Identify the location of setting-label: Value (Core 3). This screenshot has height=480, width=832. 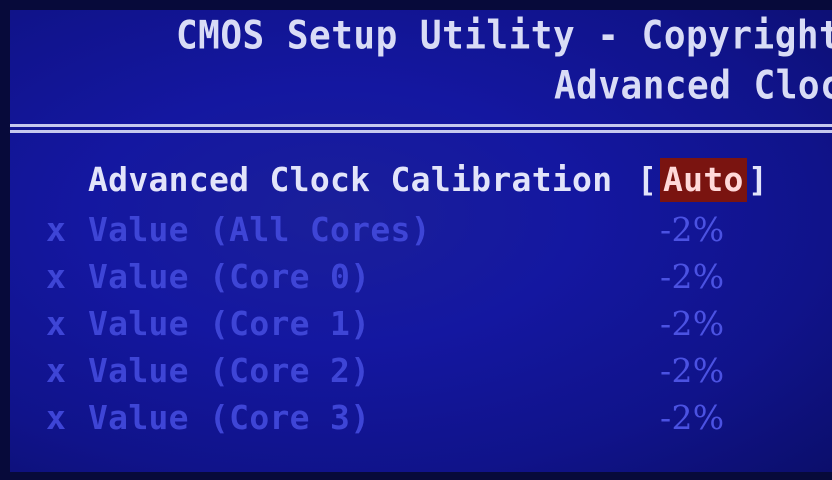
(229, 417).